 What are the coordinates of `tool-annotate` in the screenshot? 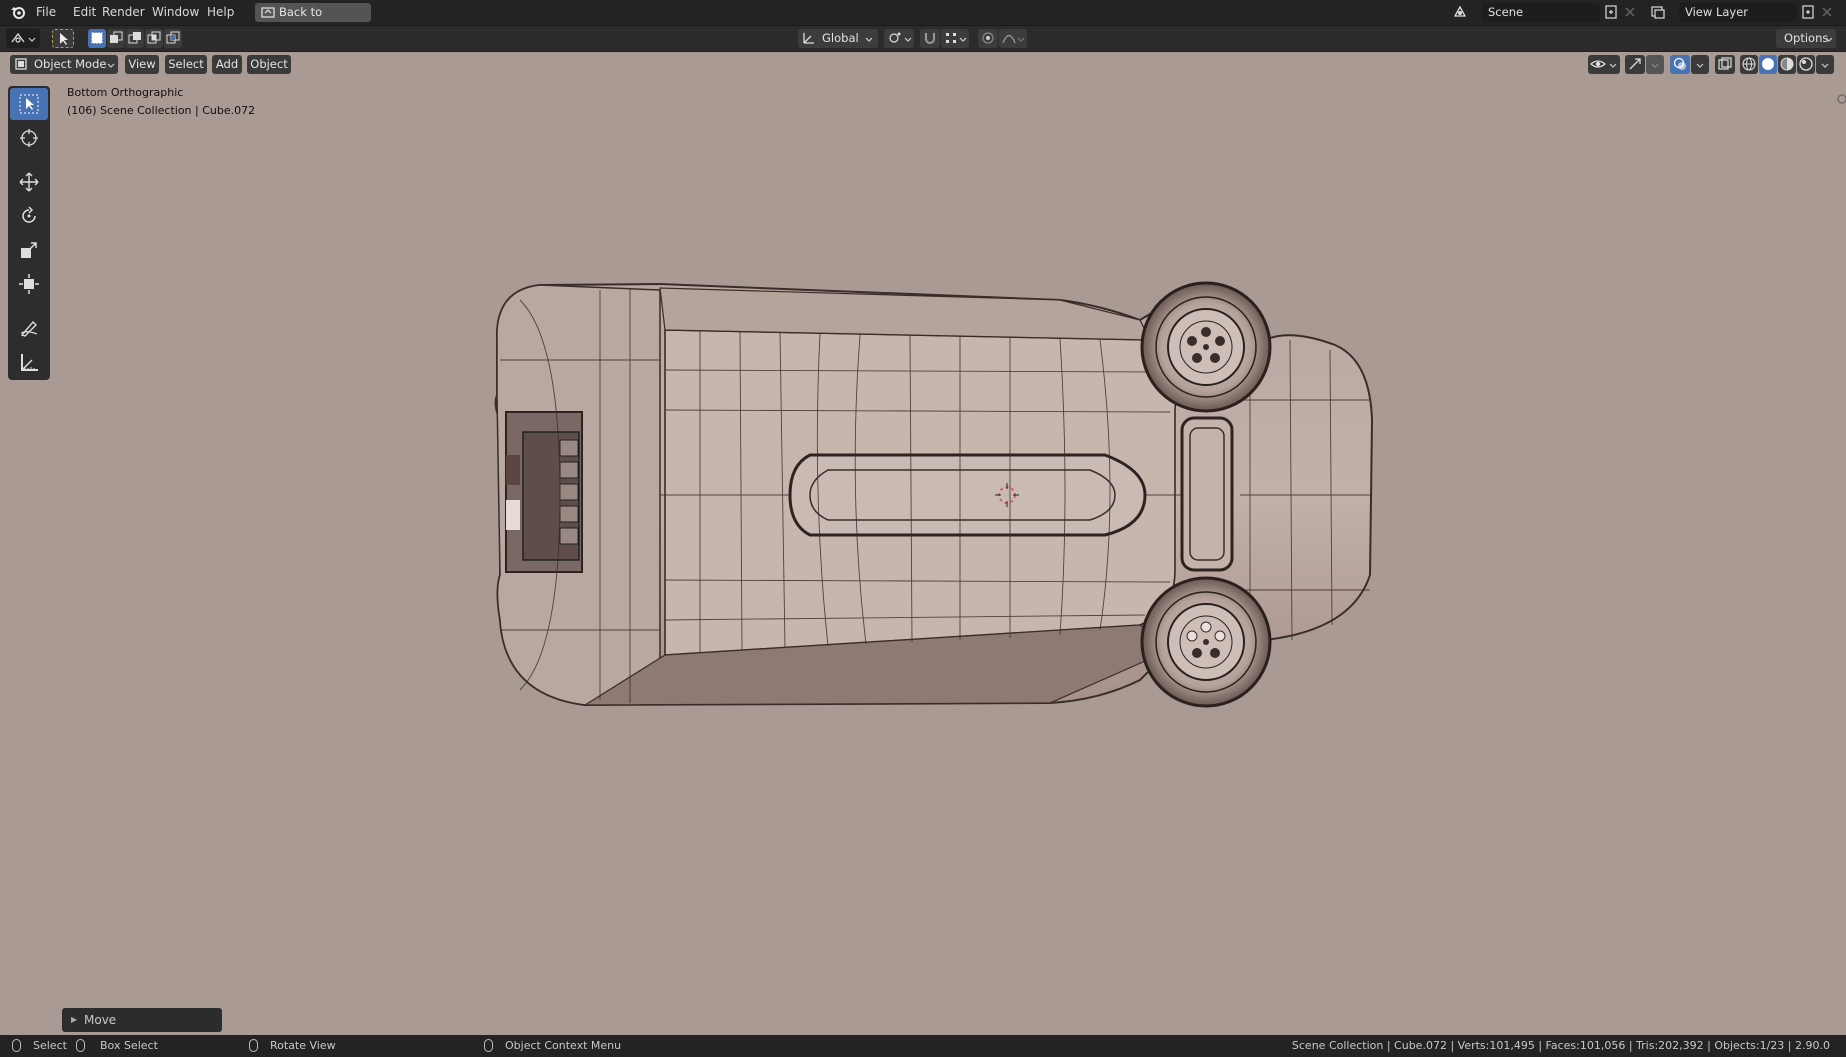 It's located at (29, 328).